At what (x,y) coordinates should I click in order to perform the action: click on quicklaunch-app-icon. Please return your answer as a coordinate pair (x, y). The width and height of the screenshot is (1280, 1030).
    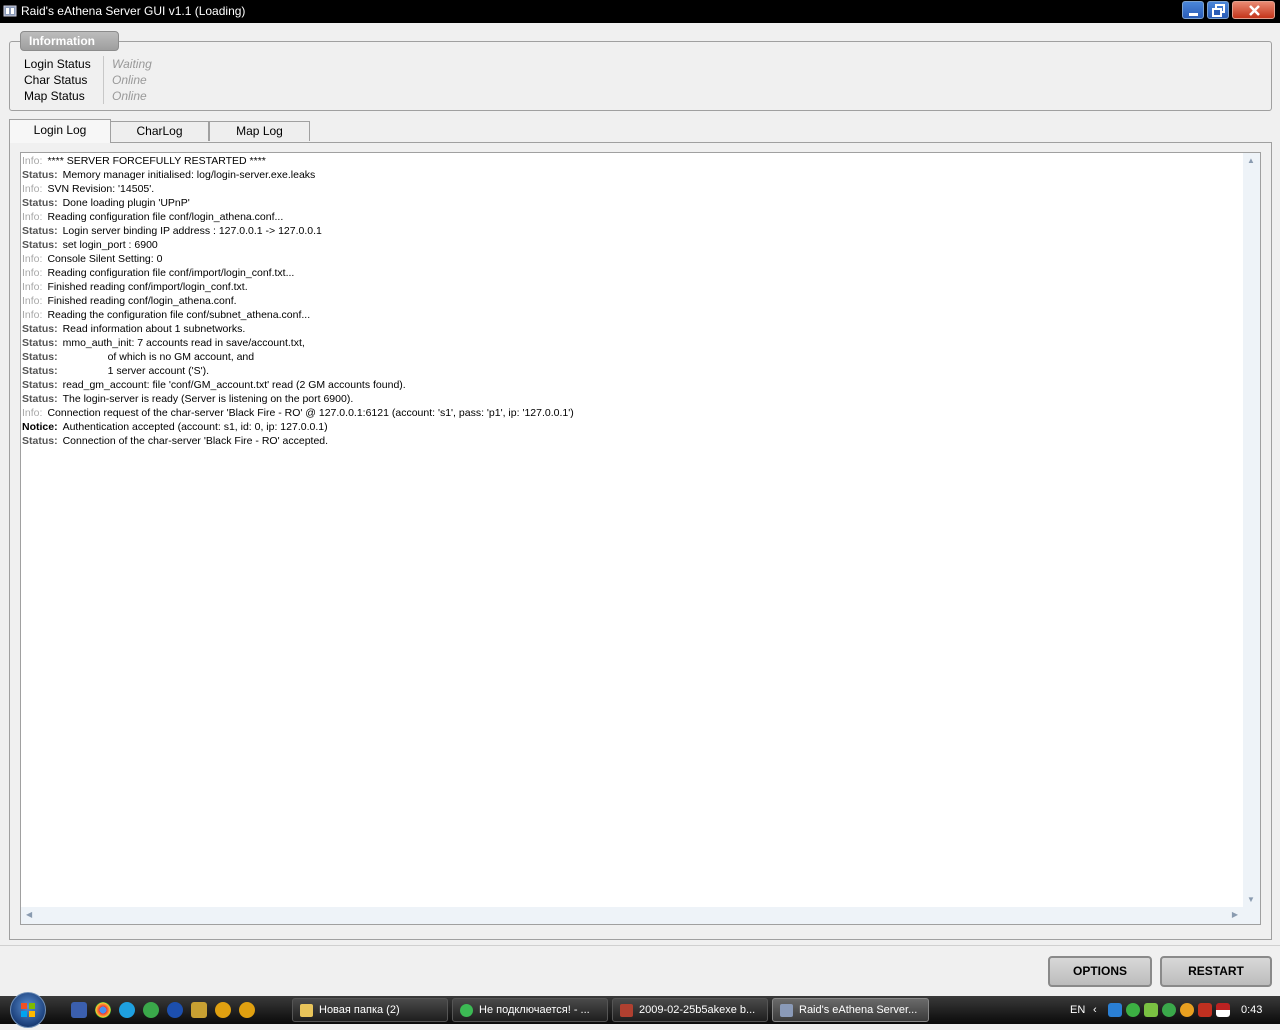
    Looking at the image, I should click on (199, 1010).